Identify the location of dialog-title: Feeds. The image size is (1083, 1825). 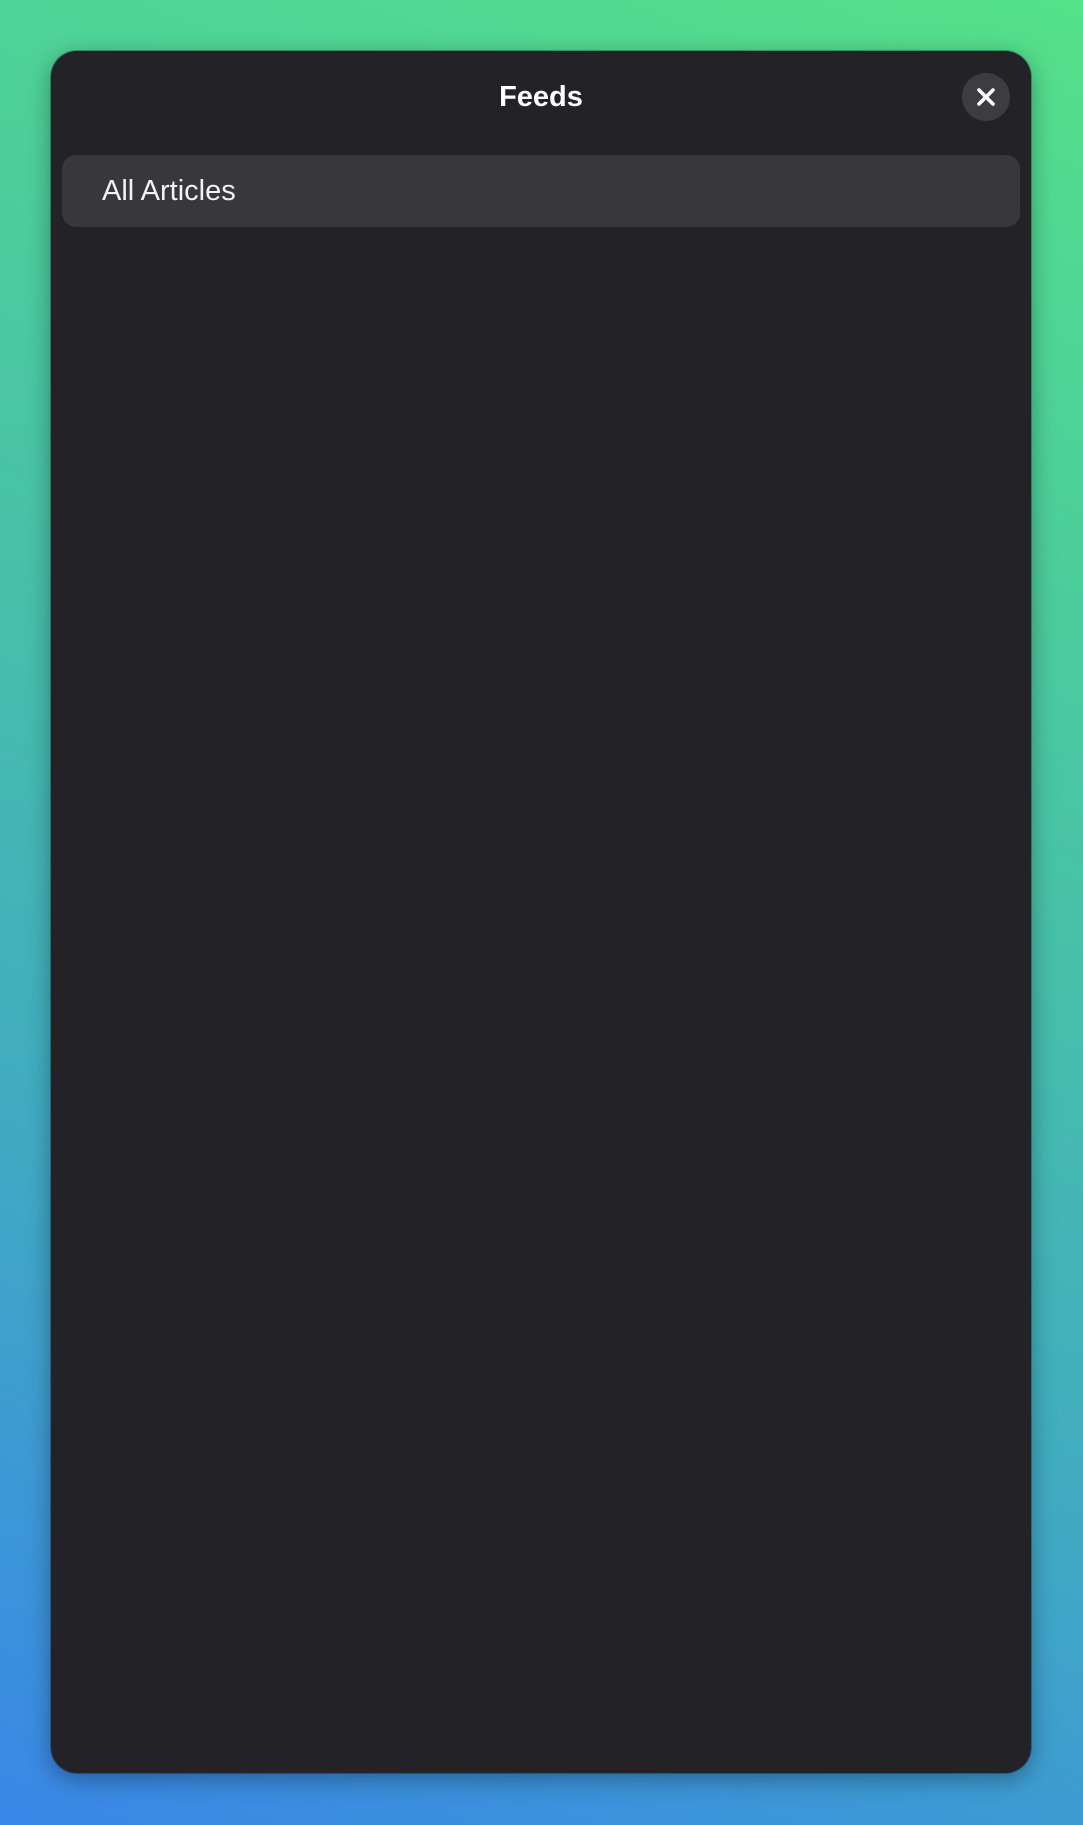
(541, 97).